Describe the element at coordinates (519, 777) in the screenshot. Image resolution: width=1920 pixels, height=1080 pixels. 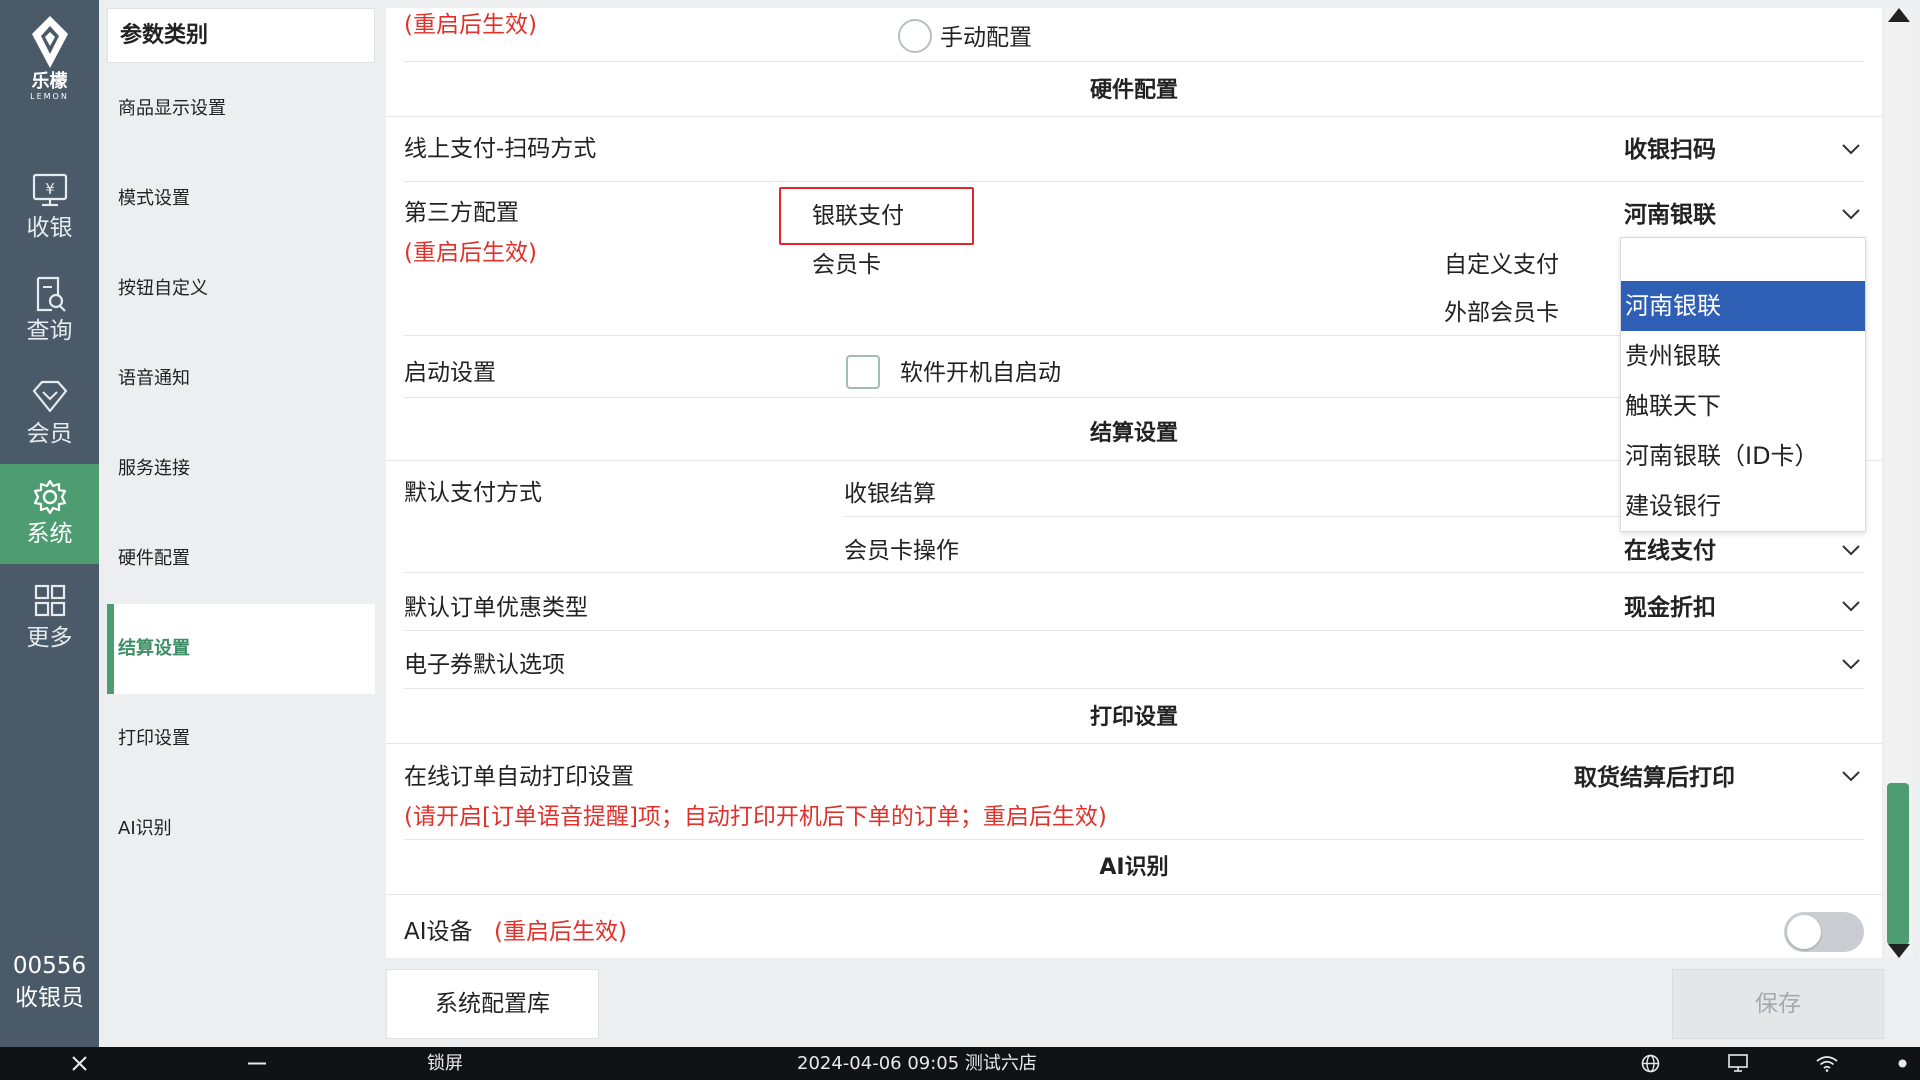
I see `auto-print-label: 在线订单自动打印设置` at that location.